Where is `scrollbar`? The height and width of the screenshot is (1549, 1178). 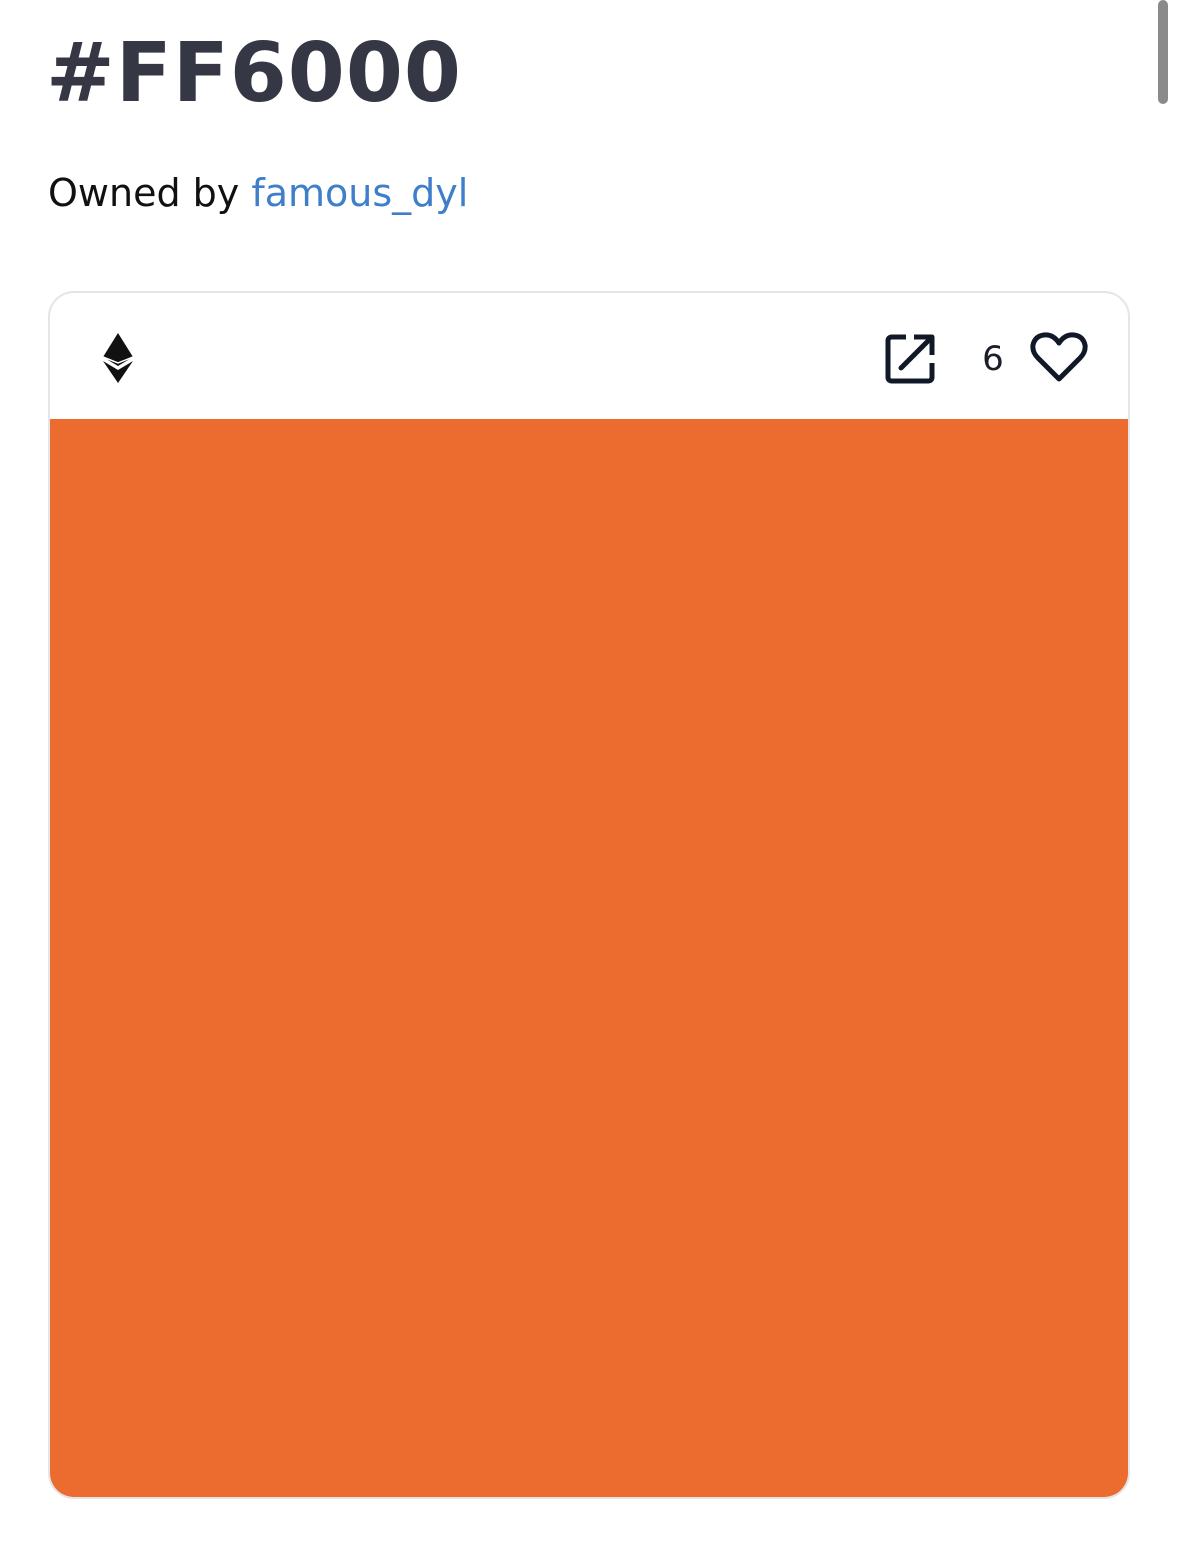 scrollbar is located at coordinates (1163, 52).